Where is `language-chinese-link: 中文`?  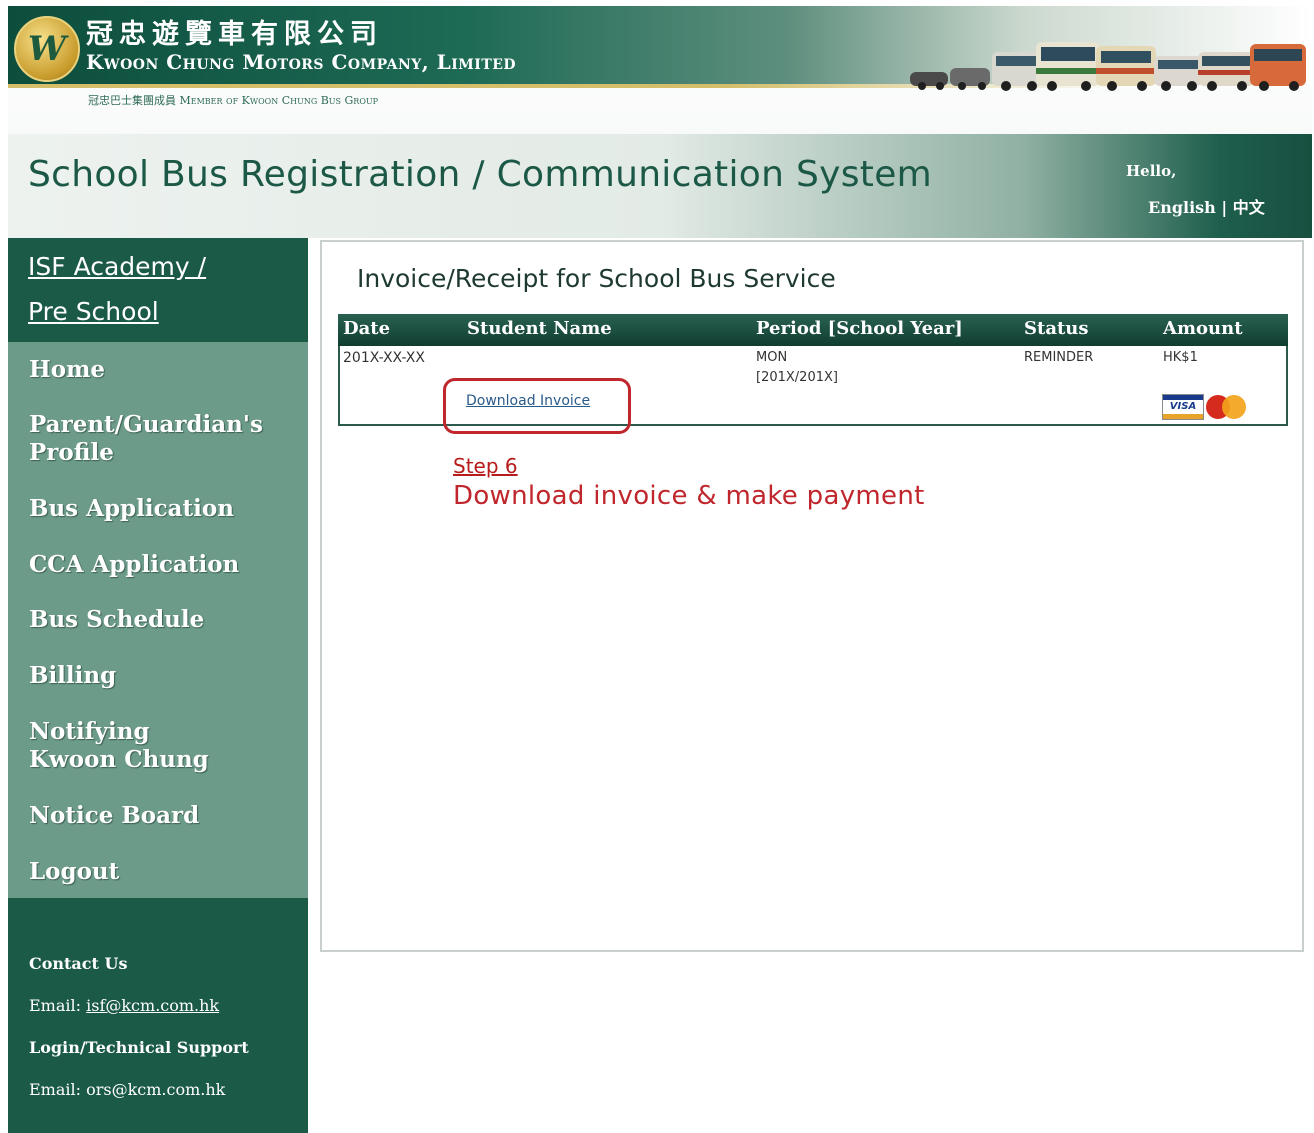 language-chinese-link: 中文 is located at coordinates (1249, 207).